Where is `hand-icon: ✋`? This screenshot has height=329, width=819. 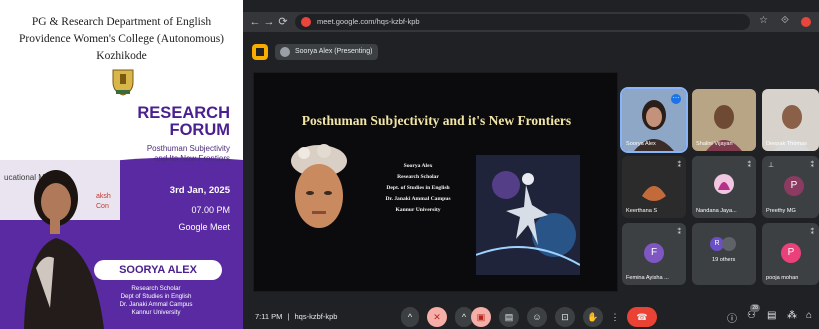
hand-icon: ✋ is located at coordinates (593, 317).